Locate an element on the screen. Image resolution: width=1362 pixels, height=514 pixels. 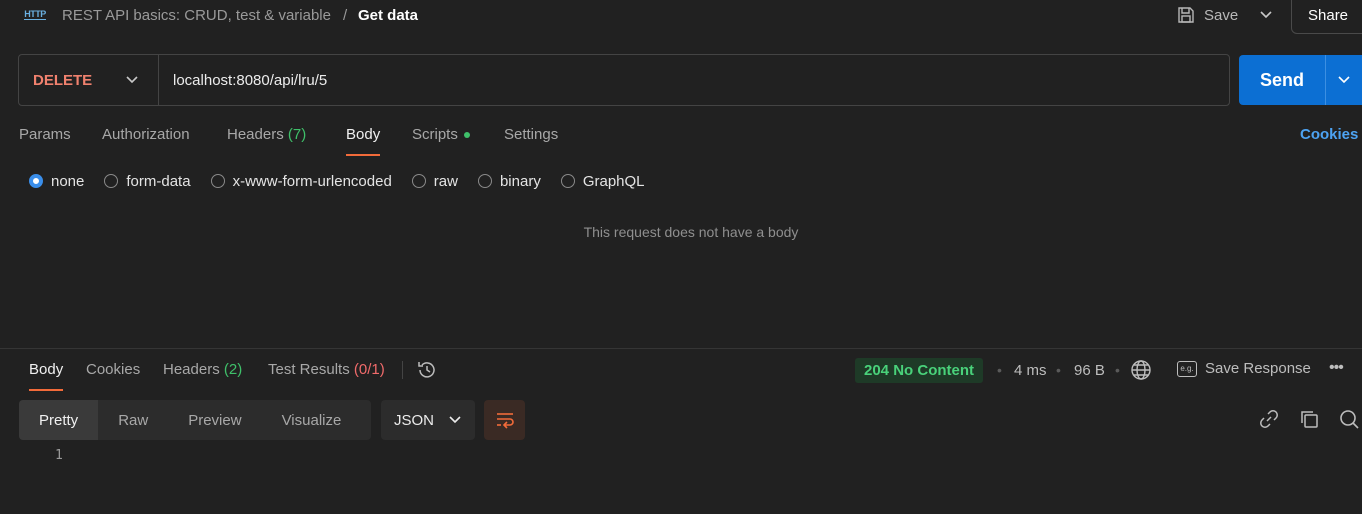
http-icon: HTTP is located at coordinates (35, 14).